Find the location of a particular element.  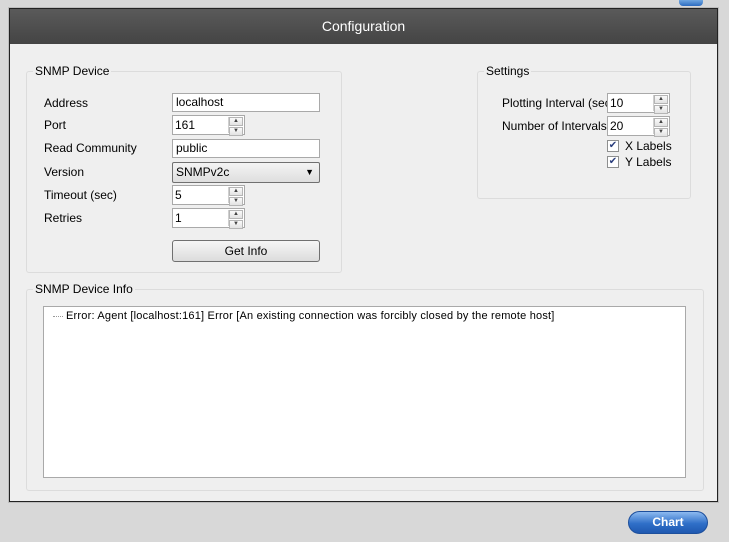

plot-interval-value: 10 is located at coordinates (617, 103).